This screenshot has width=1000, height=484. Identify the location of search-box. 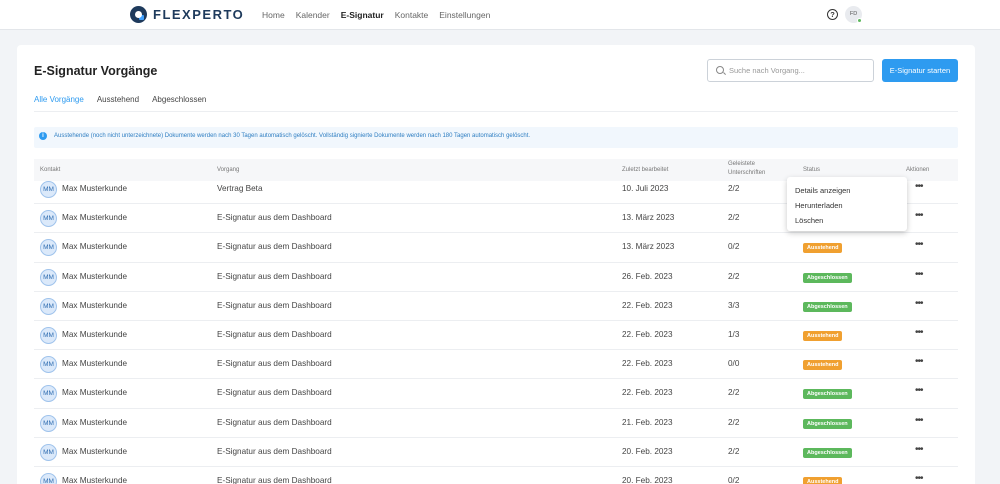
(790, 70).